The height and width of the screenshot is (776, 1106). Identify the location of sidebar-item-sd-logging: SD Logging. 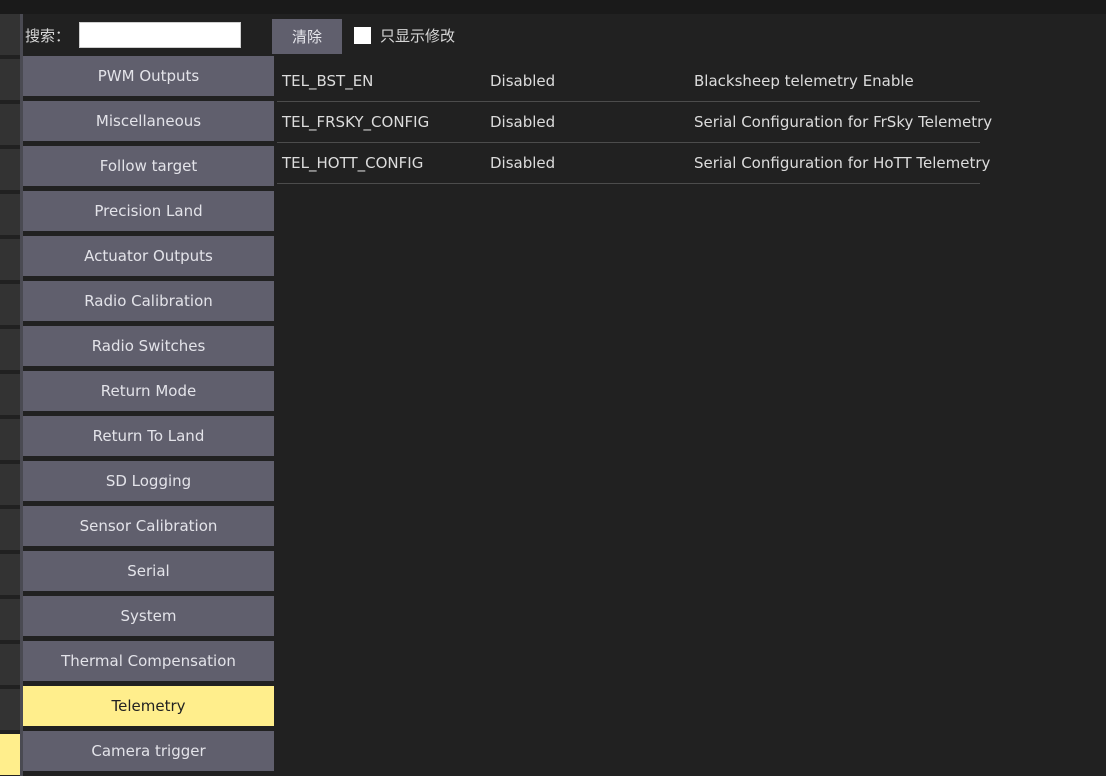
(148, 481).